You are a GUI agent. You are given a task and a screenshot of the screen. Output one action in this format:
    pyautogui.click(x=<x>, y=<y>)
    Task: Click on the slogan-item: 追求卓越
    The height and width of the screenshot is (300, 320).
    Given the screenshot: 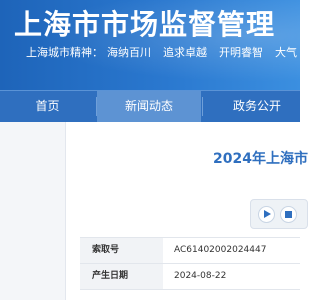 What is the action you would take?
    pyautogui.click(x=185, y=52)
    